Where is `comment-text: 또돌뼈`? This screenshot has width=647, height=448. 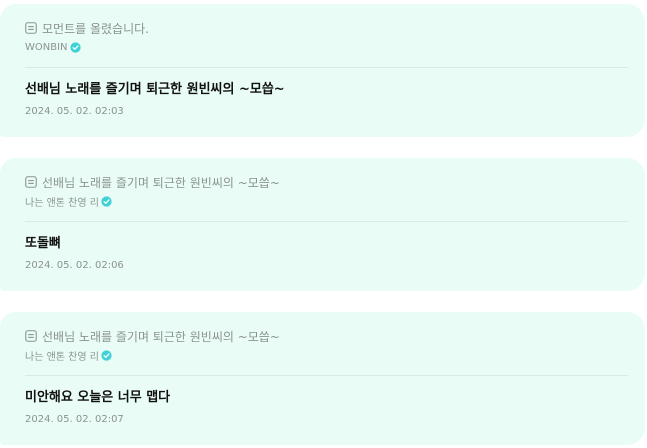
comment-text: 또돌뼈 is located at coordinates (43, 243).